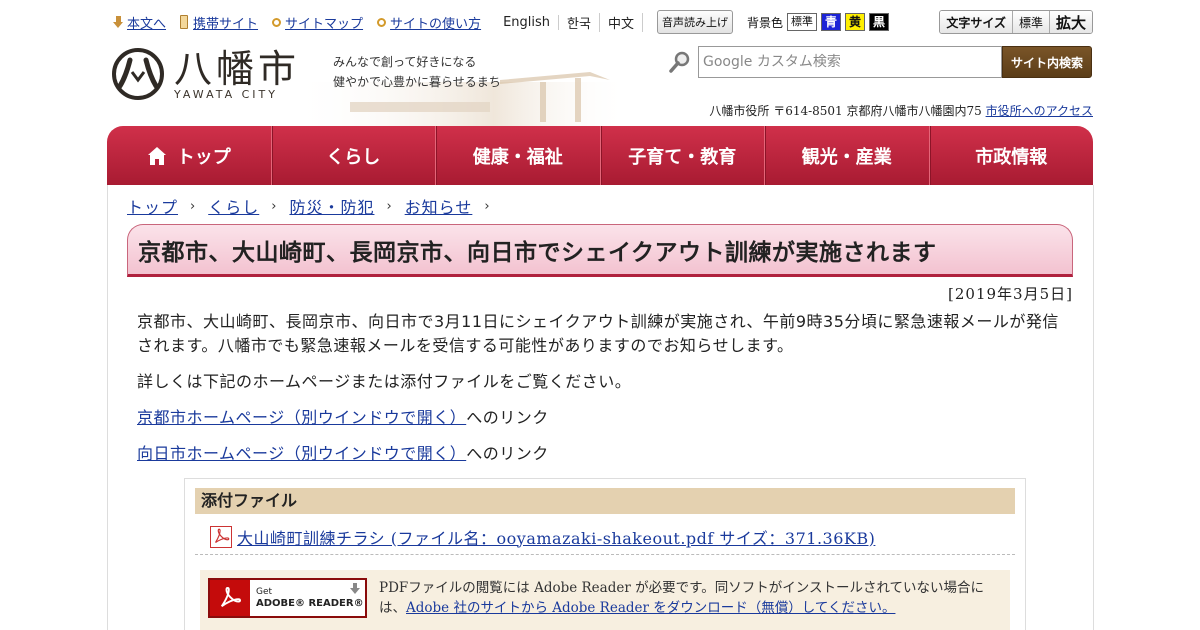 The height and width of the screenshot is (630, 1200). What do you see at coordinates (417, 72) in the screenshot?
I see `tagline: みんなで創って好きになる 健やかで心豊かに暮らせるまち` at bounding box center [417, 72].